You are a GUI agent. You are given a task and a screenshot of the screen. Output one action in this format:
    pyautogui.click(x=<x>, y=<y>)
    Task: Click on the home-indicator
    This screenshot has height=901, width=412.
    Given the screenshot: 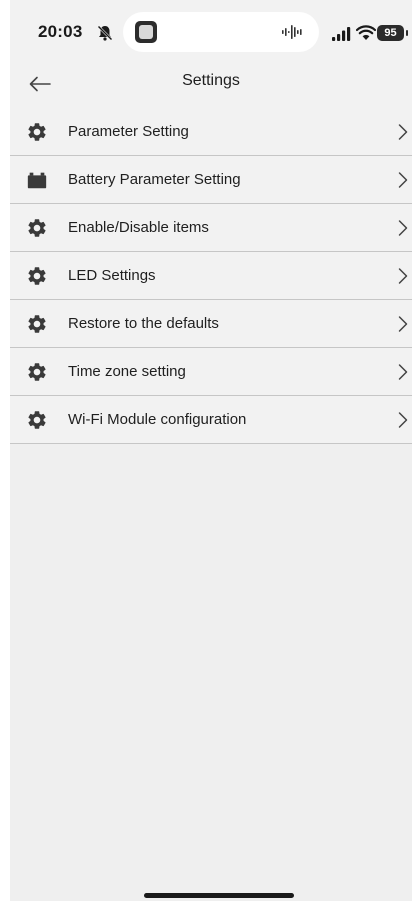 What is the action you would take?
    pyautogui.click(x=219, y=895)
    